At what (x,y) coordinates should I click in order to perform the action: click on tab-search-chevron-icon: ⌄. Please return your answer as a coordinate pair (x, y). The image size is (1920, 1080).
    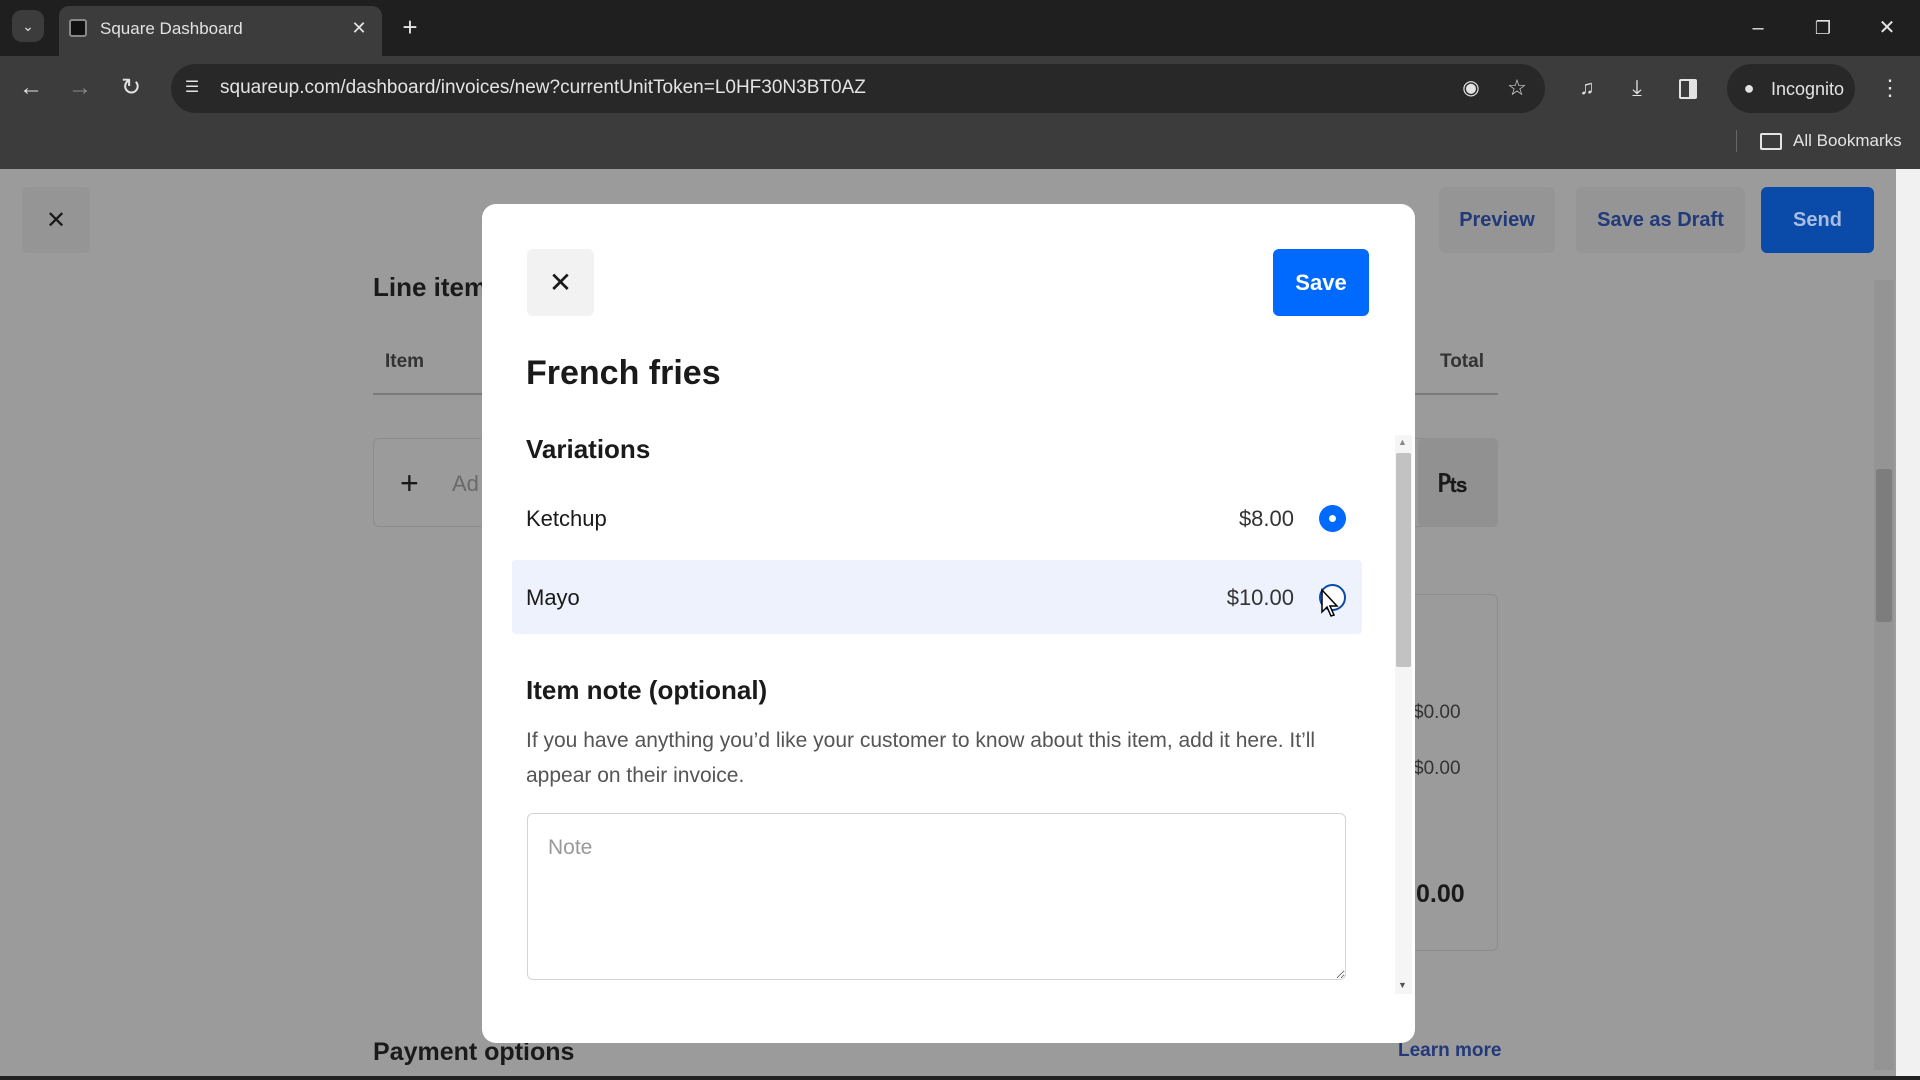
    Looking at the image, I should click on (28, 26).